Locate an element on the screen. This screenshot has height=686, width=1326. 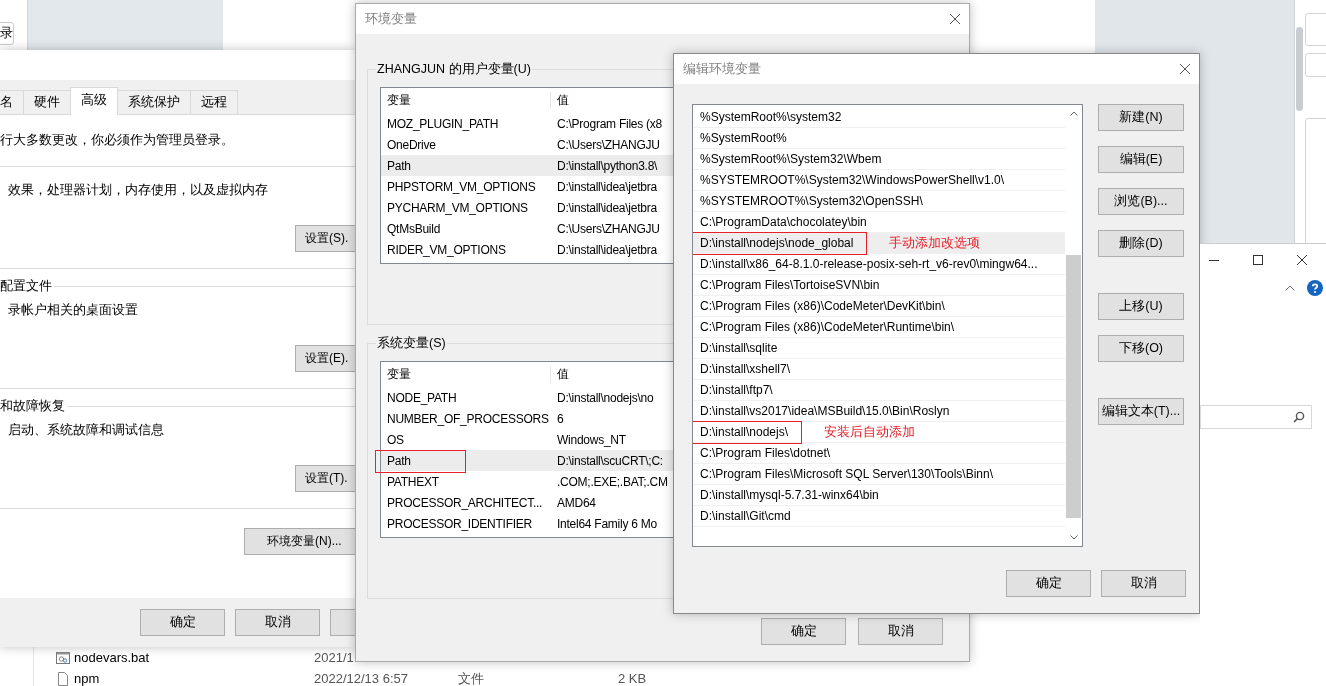
section-heading: 配置文件 is located at coordinates (26, 286).